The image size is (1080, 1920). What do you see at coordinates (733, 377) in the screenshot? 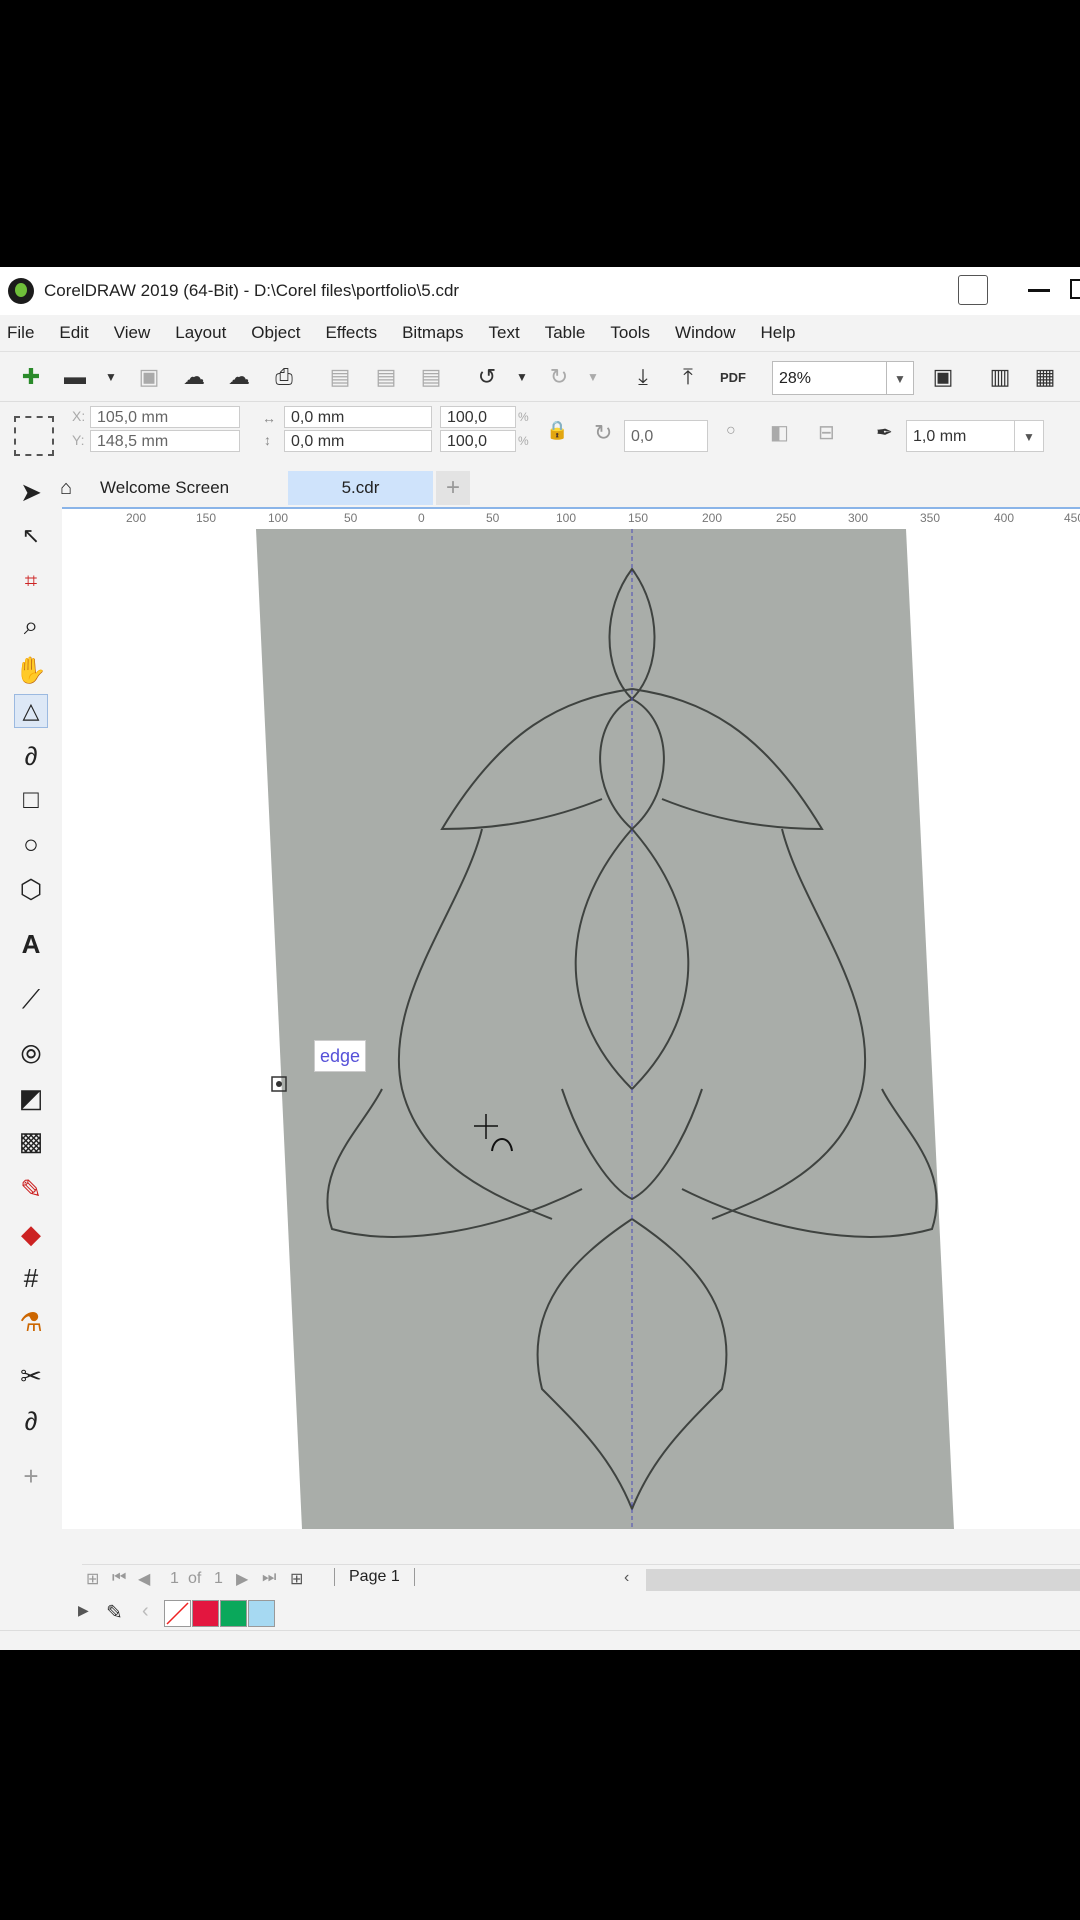
I see `pdf-icon: PDF` at bounding box center [733, 377].